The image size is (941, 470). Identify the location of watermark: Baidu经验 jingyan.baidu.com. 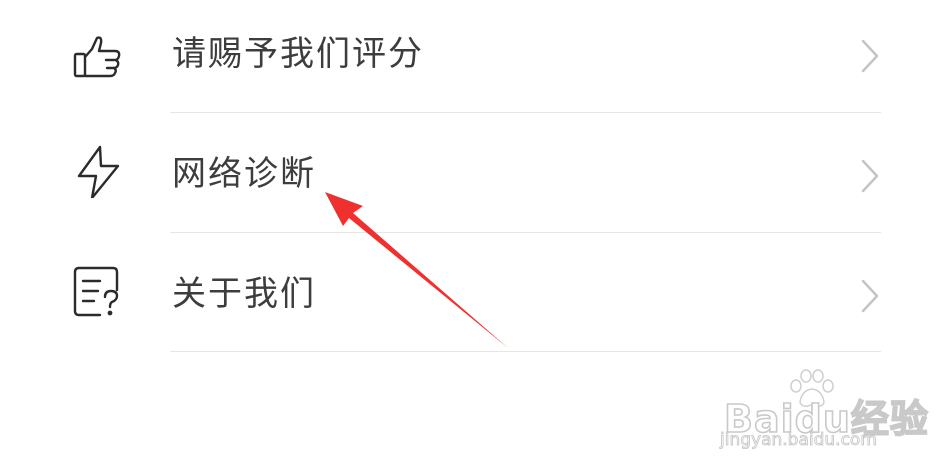
(824, 413).